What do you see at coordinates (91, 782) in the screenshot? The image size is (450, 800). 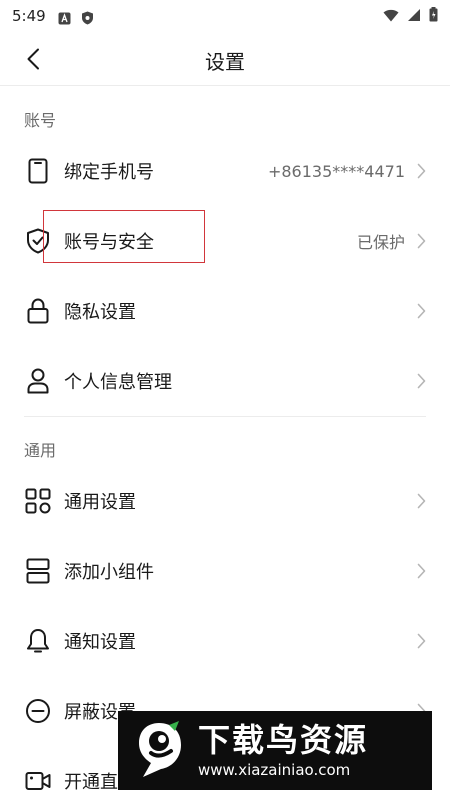 I see `row-label: 开通直` at bounding box center [91, 782].